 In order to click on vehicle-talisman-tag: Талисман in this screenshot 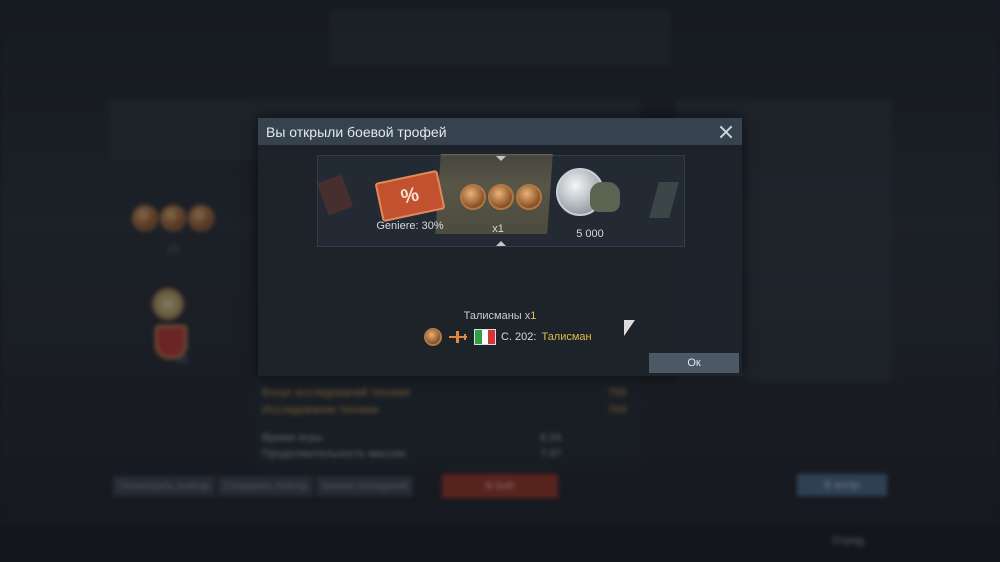, I will do `click(566, 337)`.